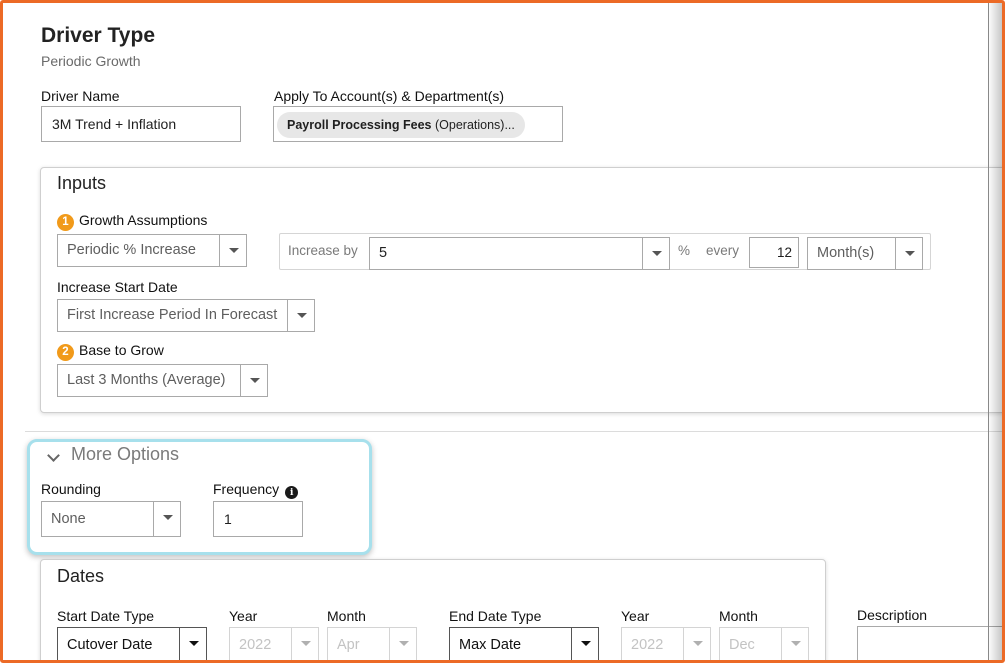 The image size is (1005, 663). I want to click on increase-value-select: 5, so click(519, 253).